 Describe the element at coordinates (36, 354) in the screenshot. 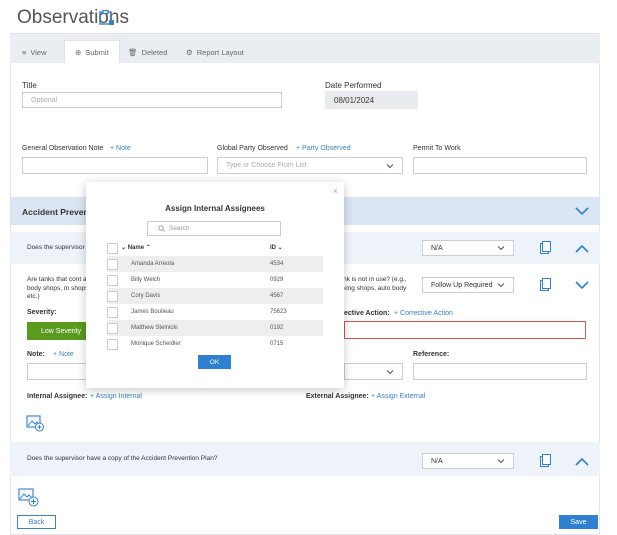

I see `note-label: Note:` at that location.